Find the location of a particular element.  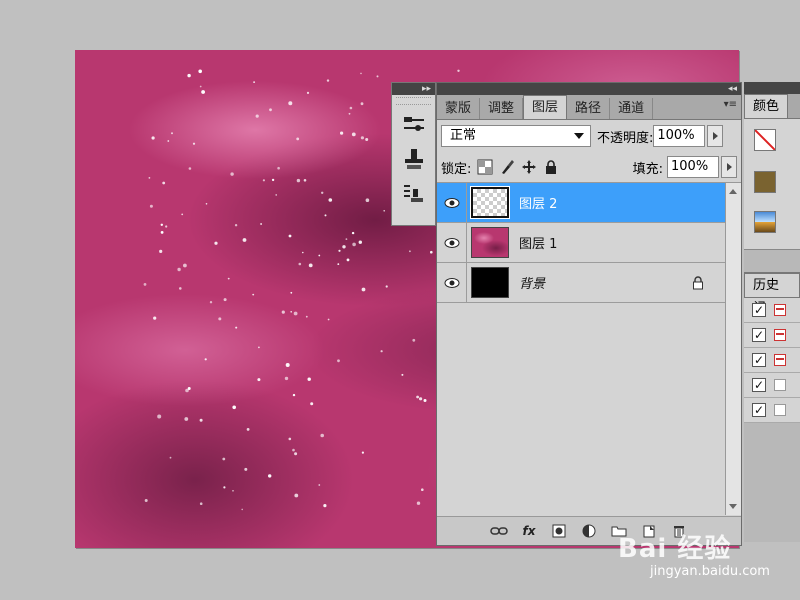

color-panel-tabs: 颜色 is located at coordinates (772, 106).